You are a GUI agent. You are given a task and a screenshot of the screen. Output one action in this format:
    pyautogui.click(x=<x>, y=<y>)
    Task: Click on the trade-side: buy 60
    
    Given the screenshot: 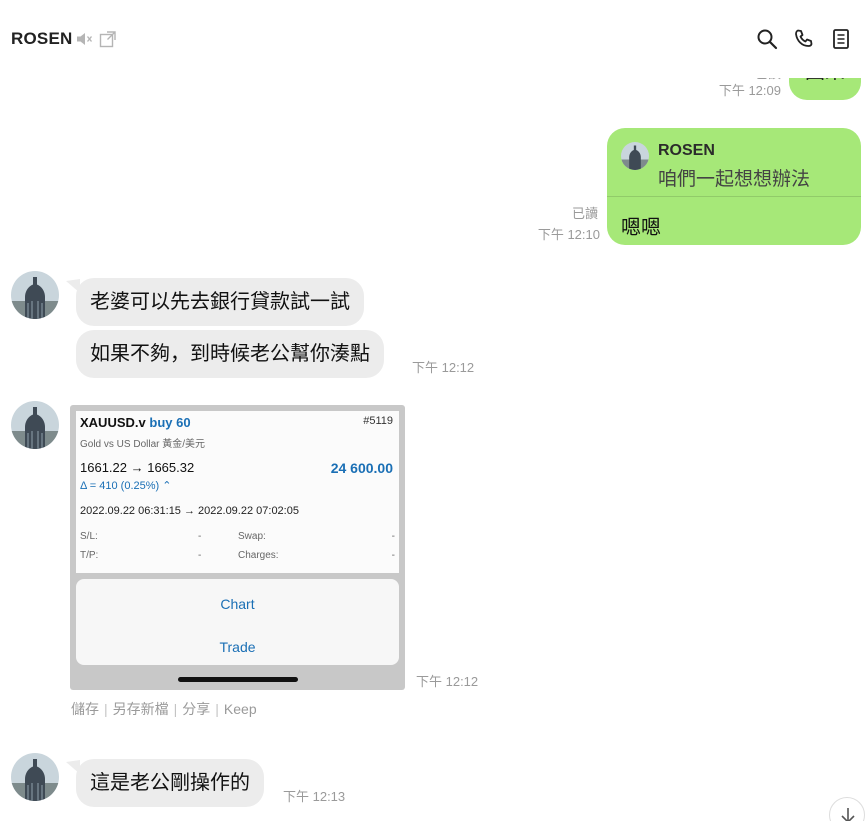 What is the action you would take?
    pyautogui.click(x=170, y=422)
    